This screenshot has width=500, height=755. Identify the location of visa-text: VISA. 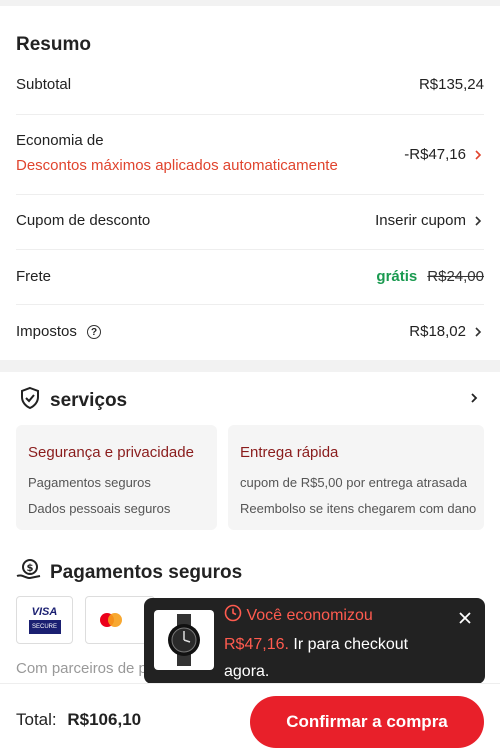
(44, 612).